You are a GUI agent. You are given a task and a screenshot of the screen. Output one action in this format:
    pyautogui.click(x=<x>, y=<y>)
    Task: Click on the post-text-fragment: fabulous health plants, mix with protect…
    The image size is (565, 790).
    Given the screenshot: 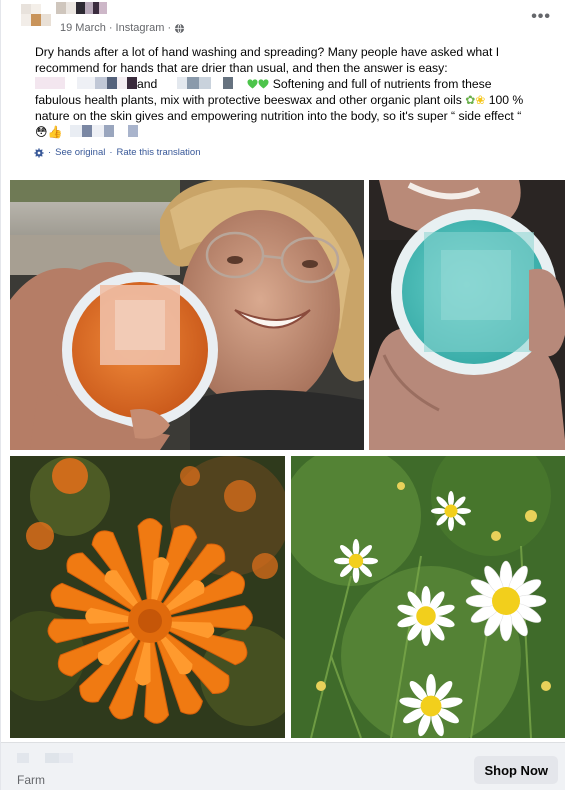 What is the action you would take?
    pyautogui.click(x=250, y=100)
    